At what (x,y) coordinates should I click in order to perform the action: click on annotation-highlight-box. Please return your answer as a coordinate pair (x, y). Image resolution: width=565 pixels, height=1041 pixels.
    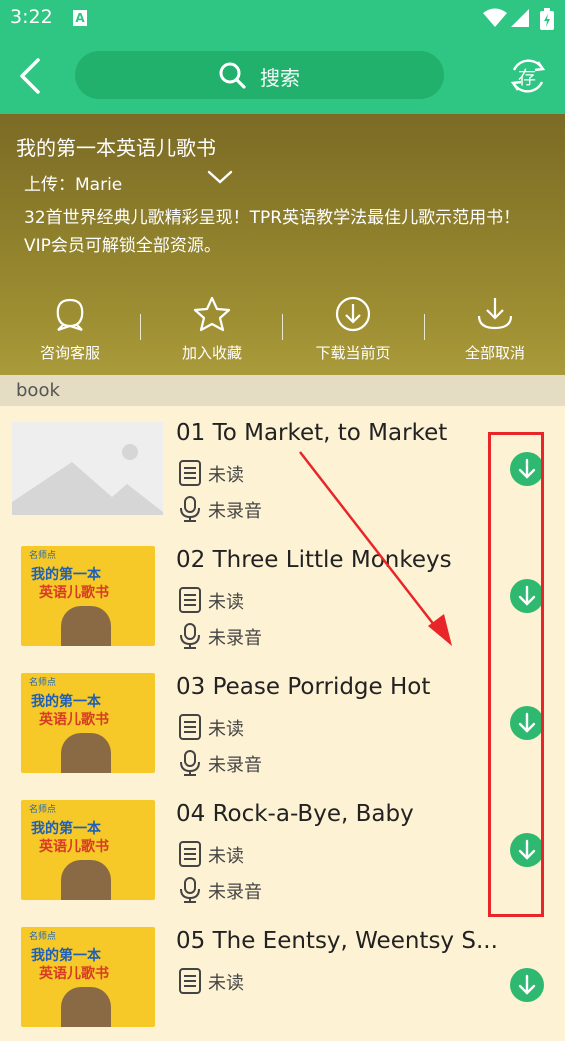
    Looking at the image, I should click on (516, 674).